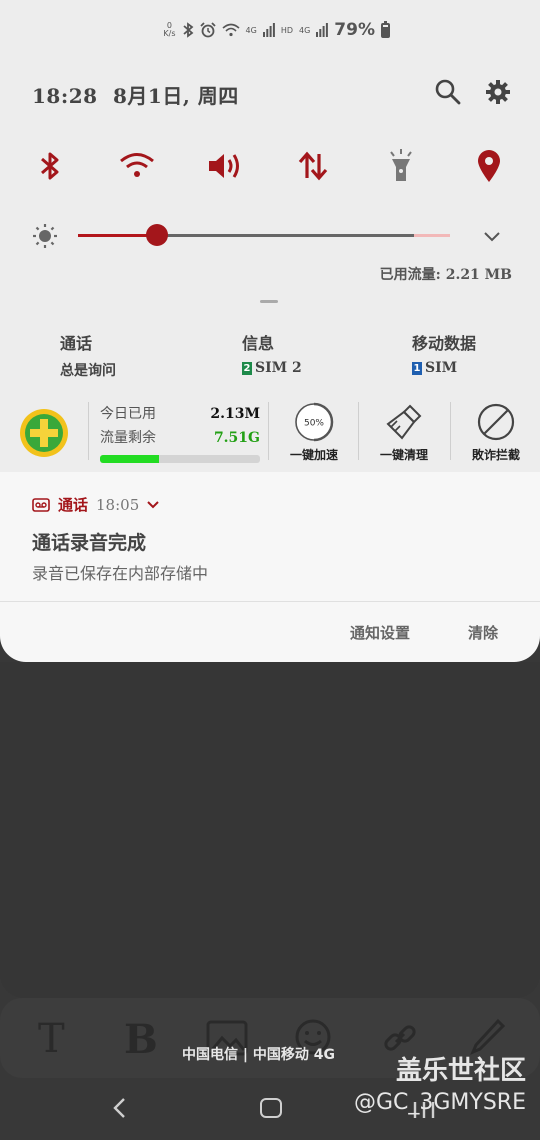 The image size is (540, 1140). What do you see at coordinates (176, 96) in the screenshot?
I see `date: 8月1日, 周四` at bounding box center [176, 96].